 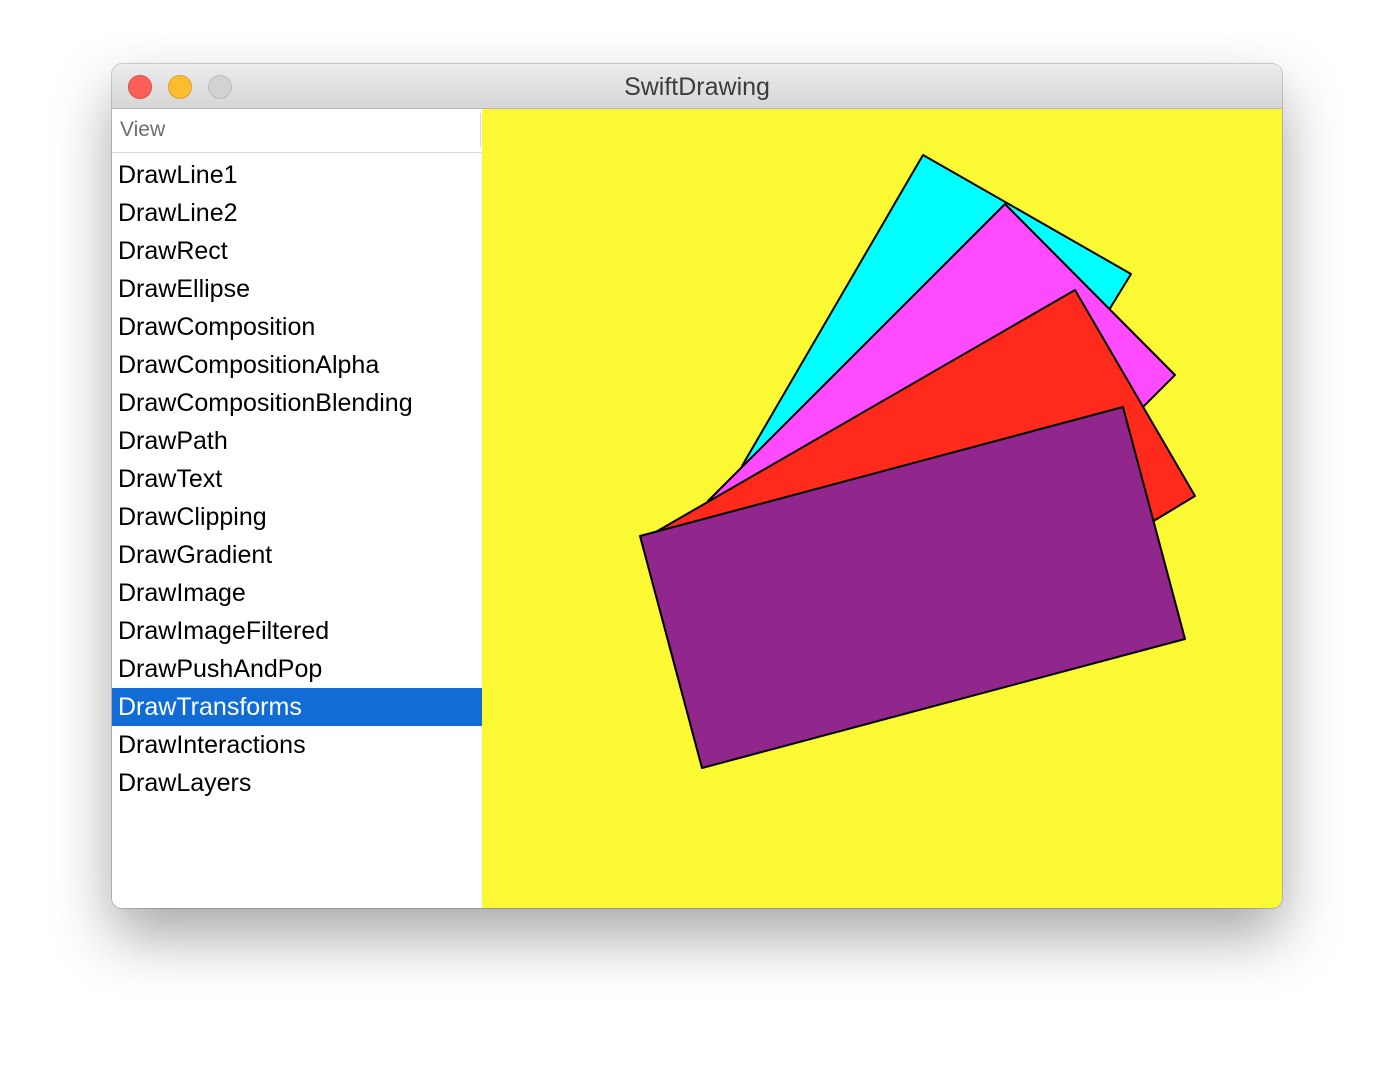 I want to click on list-item: DrawClipping, so click(x=297, y=517).